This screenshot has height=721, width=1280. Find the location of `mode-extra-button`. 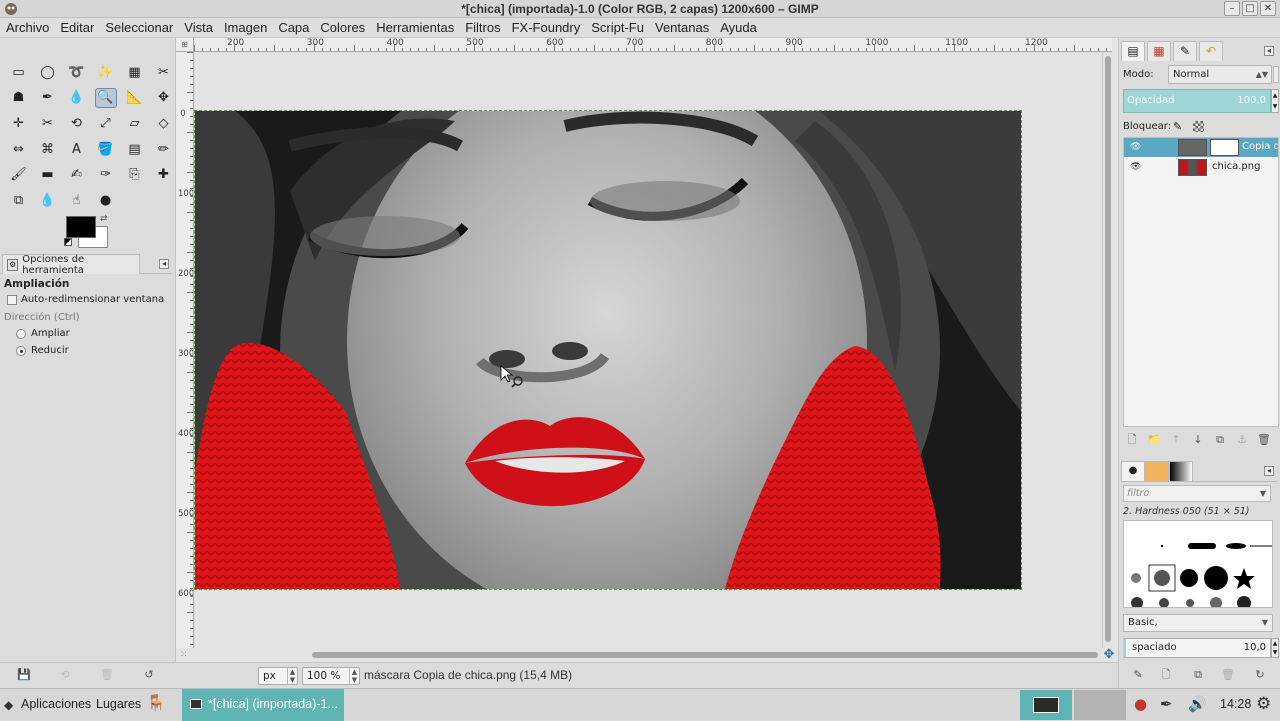

mode-extra-button is located at coordinates (1276, 74).